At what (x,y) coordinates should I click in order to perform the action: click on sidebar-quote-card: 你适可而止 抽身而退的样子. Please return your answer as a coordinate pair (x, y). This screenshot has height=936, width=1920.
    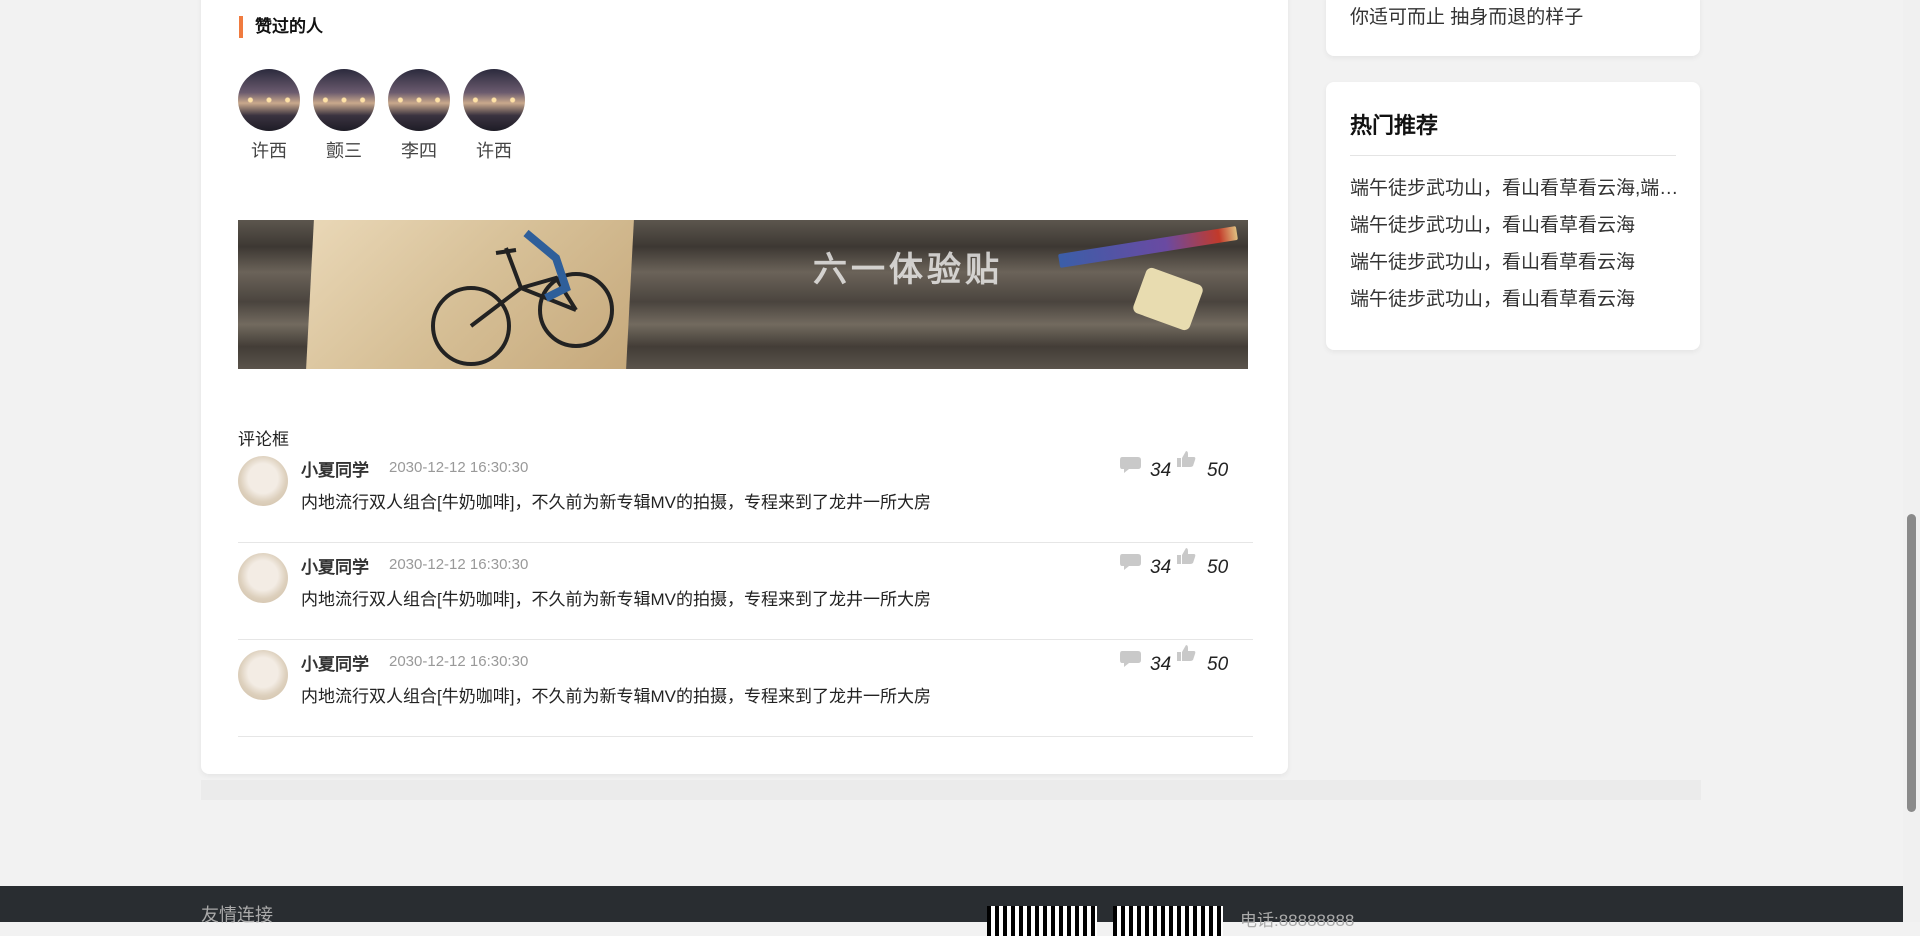
    Looking at the image, I should click on (1513, 28).